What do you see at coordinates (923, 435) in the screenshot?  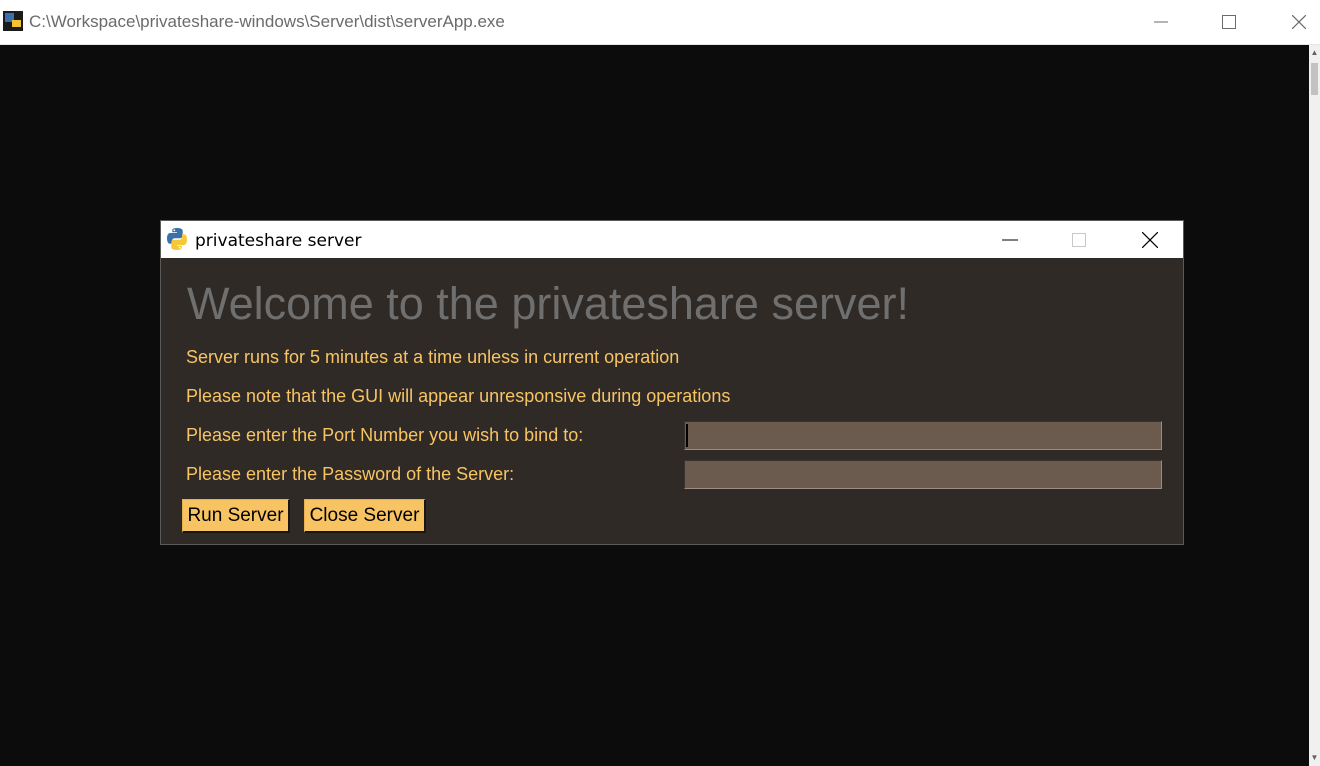 I see `port-input` at bounding box center [923, 435].